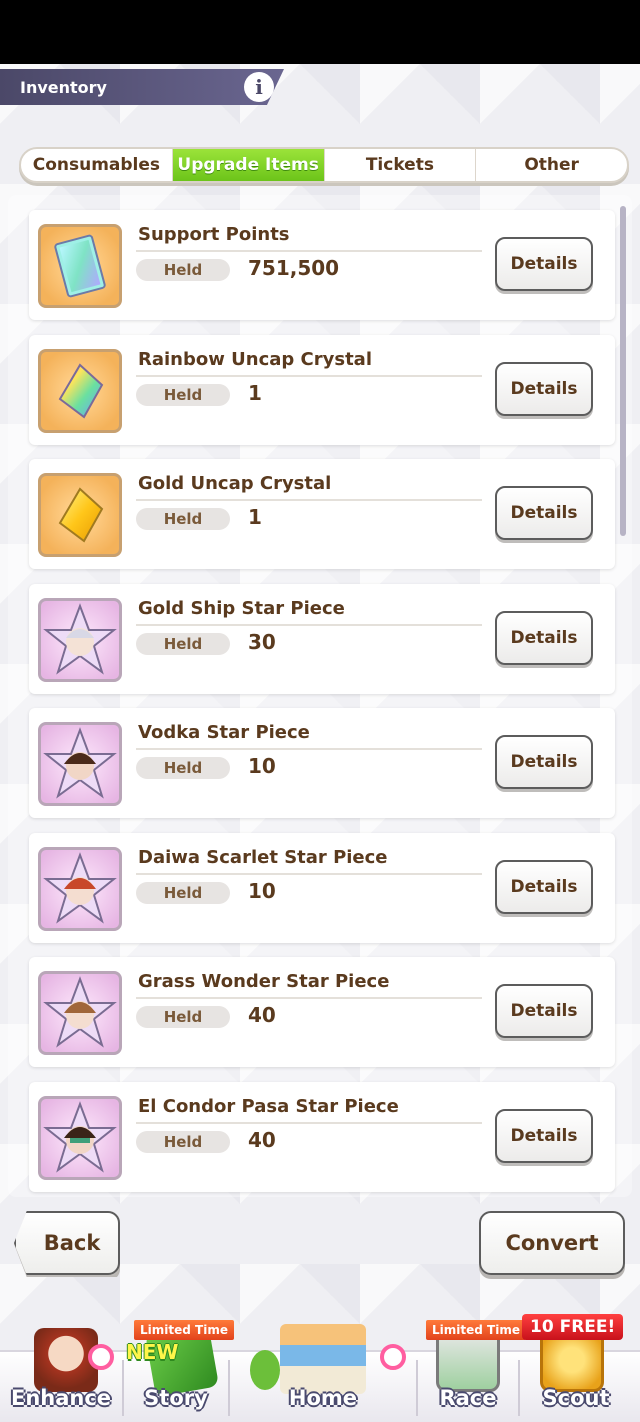  What do you see at coordinates (264, 981) in the screenshot?
I see `item-name: Grass Wonder Star Piece` at bounding box center [264, 981].